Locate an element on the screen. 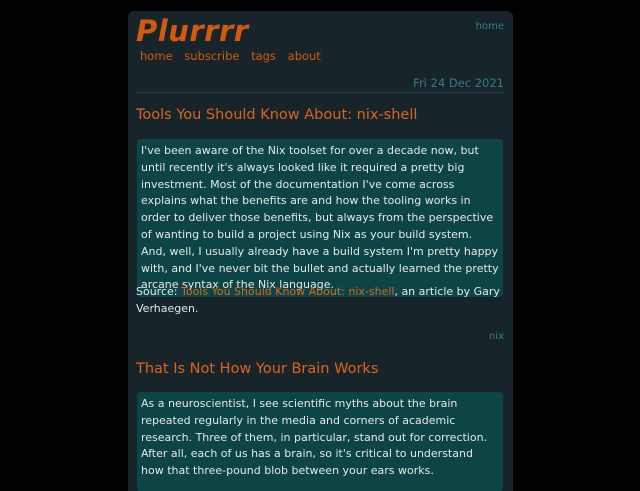 The image size is (640, 491). divider is located at coordinates (320, 92).